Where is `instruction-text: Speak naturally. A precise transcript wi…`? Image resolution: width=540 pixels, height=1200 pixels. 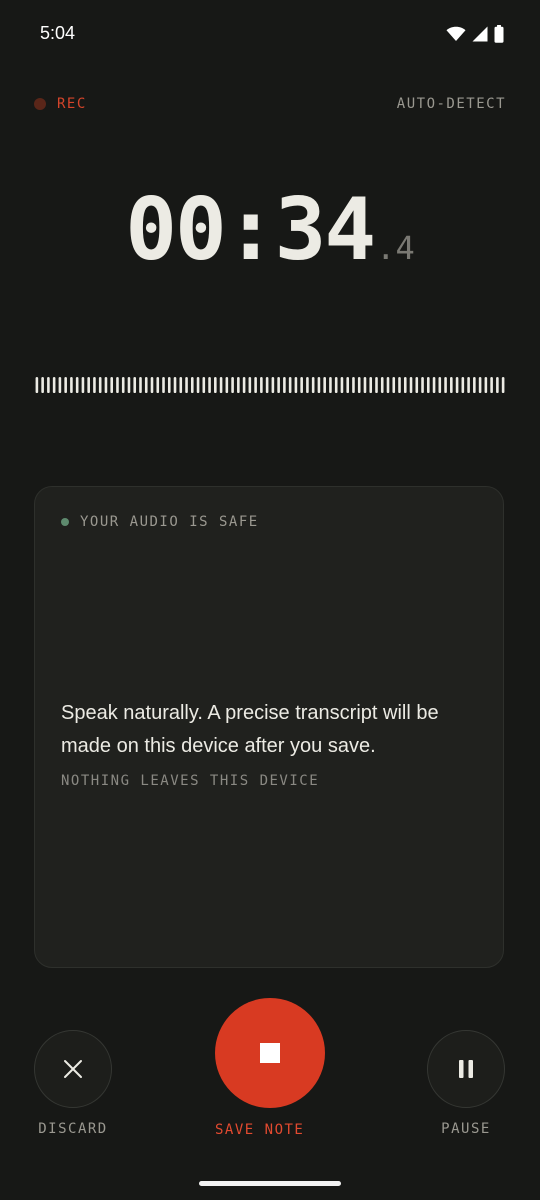 instruction-text: Speak naturally. A precise transcript wi… is located at coordinates (250, 729).